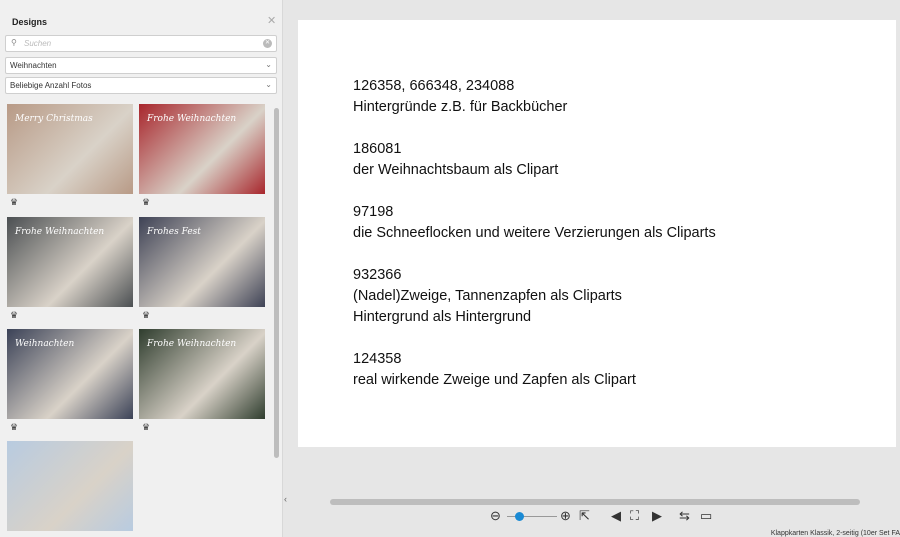 The image size is (900, 537). Describe the element at coordinates (584, 516) in the screenshot. I see `move-to-icon: ⇱` at that location.